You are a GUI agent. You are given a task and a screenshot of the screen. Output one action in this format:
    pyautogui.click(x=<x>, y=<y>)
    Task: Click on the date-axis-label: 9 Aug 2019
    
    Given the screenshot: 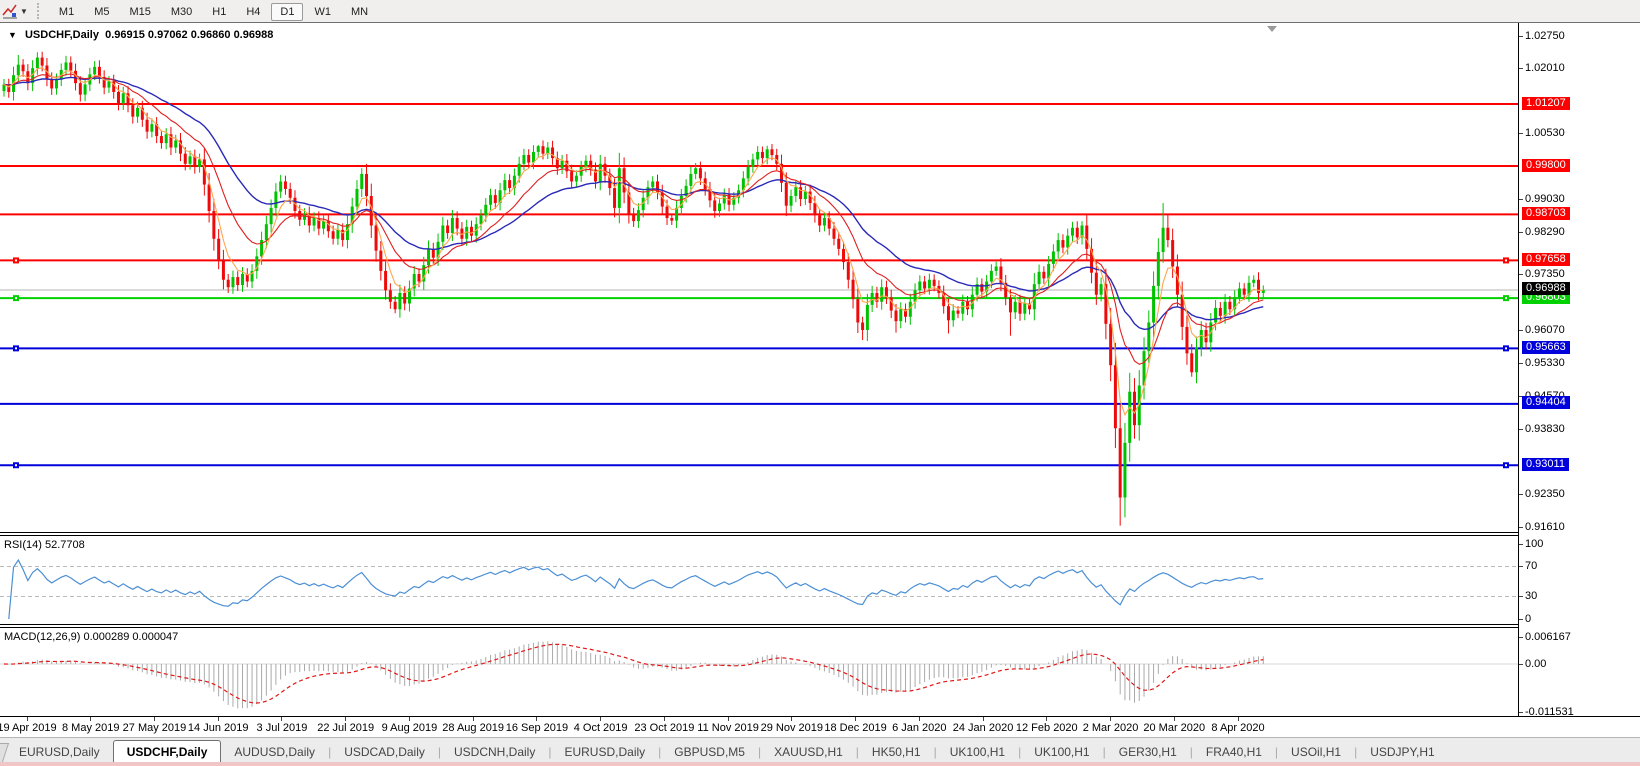 What is the action you would take?
    pyautogui.click(x=409, y=728)
    